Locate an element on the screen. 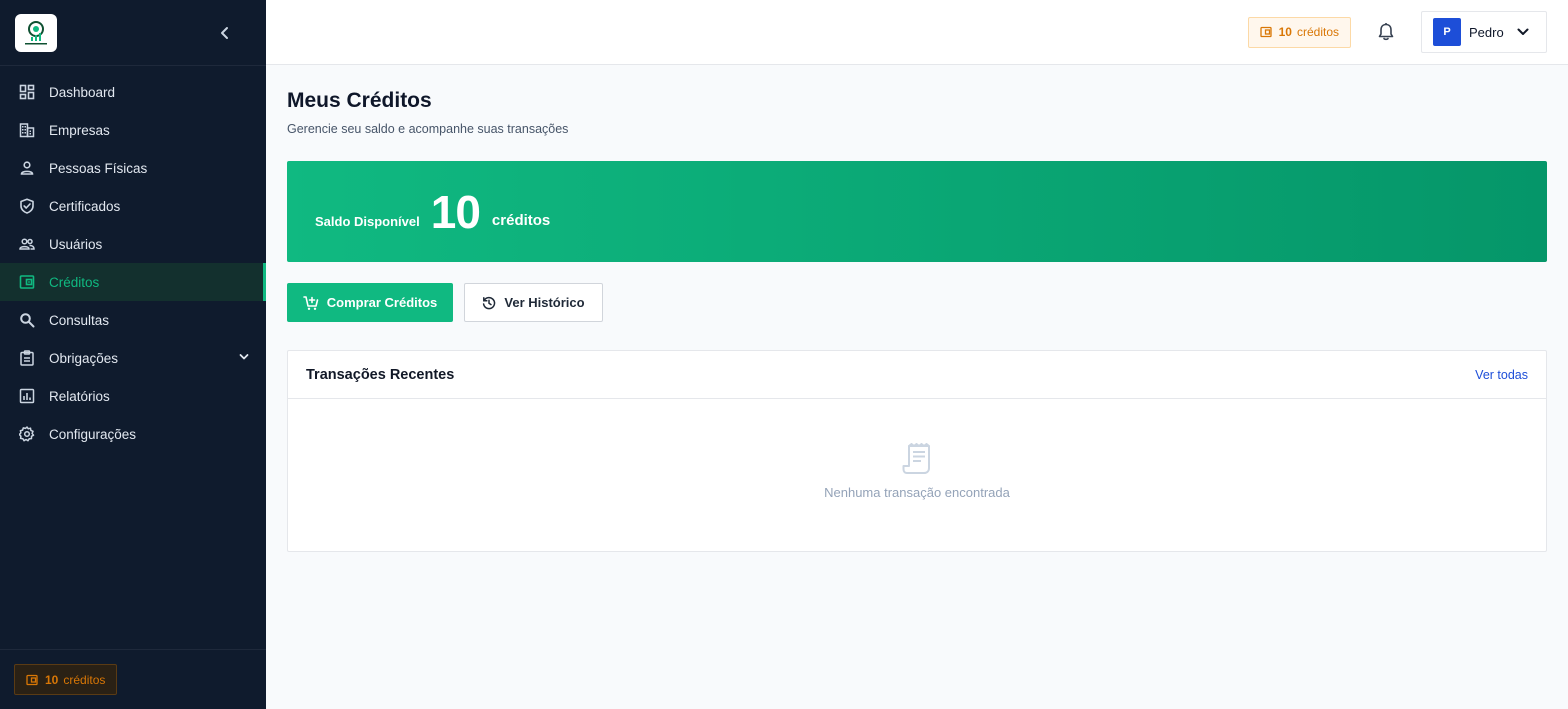 The width and height of the screenshot is (1568, 709). user-menu: P Pedro is located at coordinates (1484, 32).